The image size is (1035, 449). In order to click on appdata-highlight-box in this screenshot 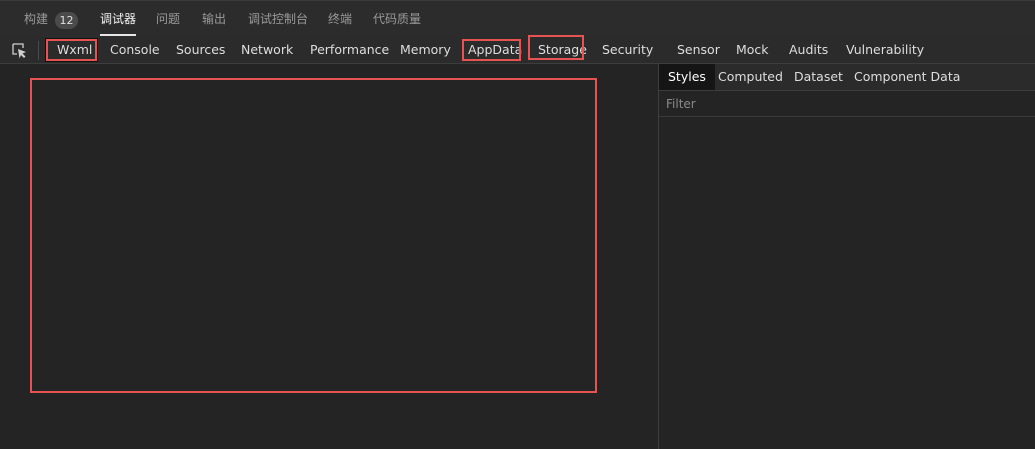, I will do `click(491, 50)`.